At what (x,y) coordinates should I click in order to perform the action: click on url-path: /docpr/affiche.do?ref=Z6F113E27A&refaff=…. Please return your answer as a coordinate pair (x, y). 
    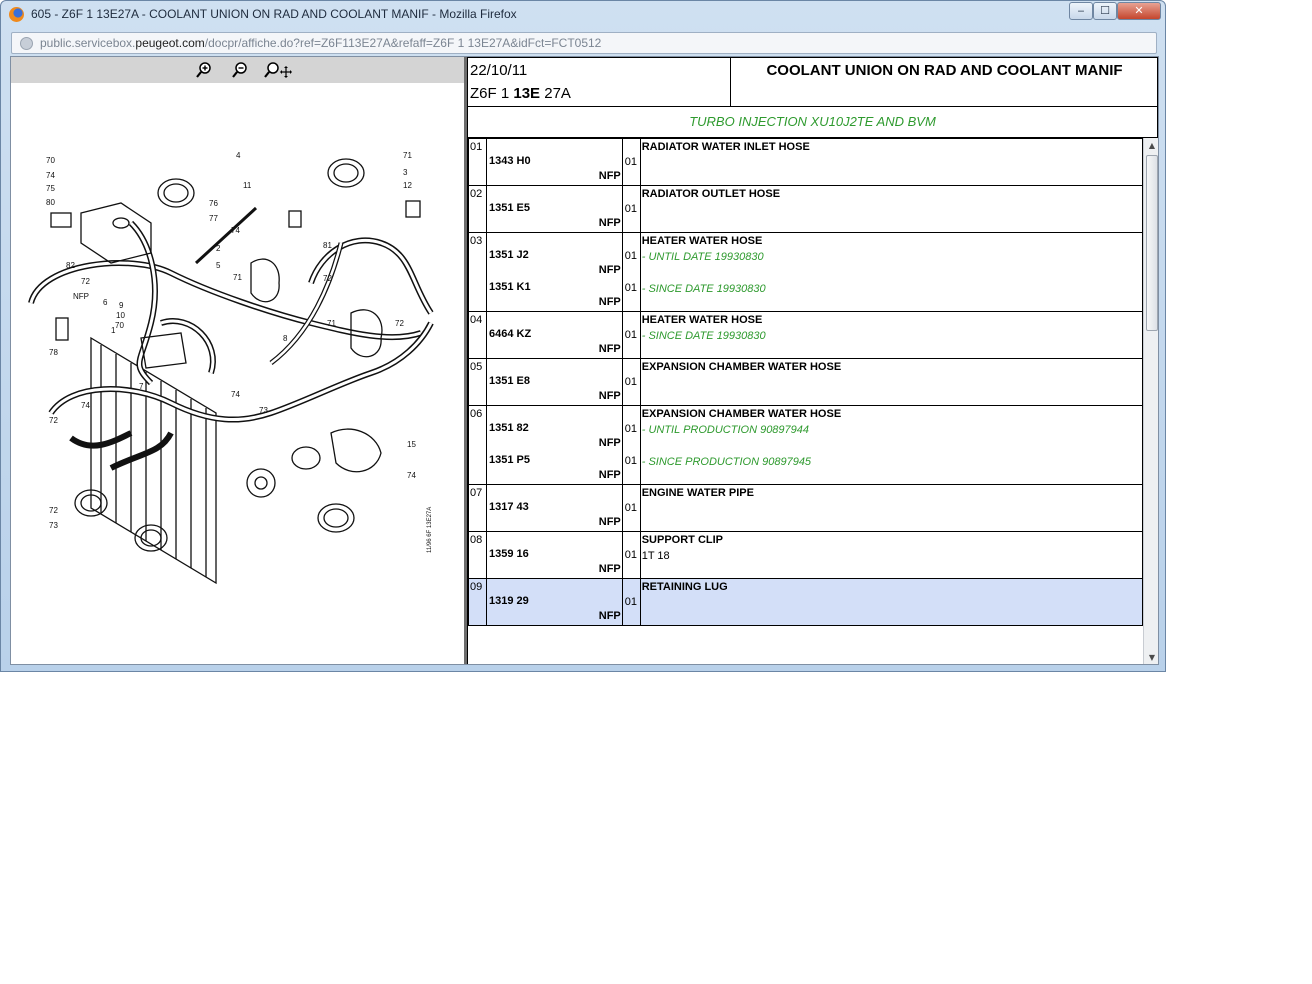
    Looking at the image, I should click on (403, 43).